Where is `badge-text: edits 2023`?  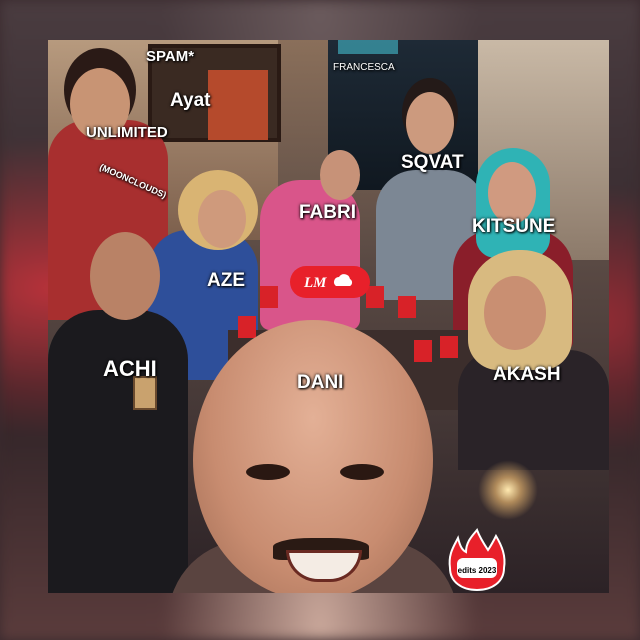
badge-text: edits 2023 is located at coordinates (477, 570).